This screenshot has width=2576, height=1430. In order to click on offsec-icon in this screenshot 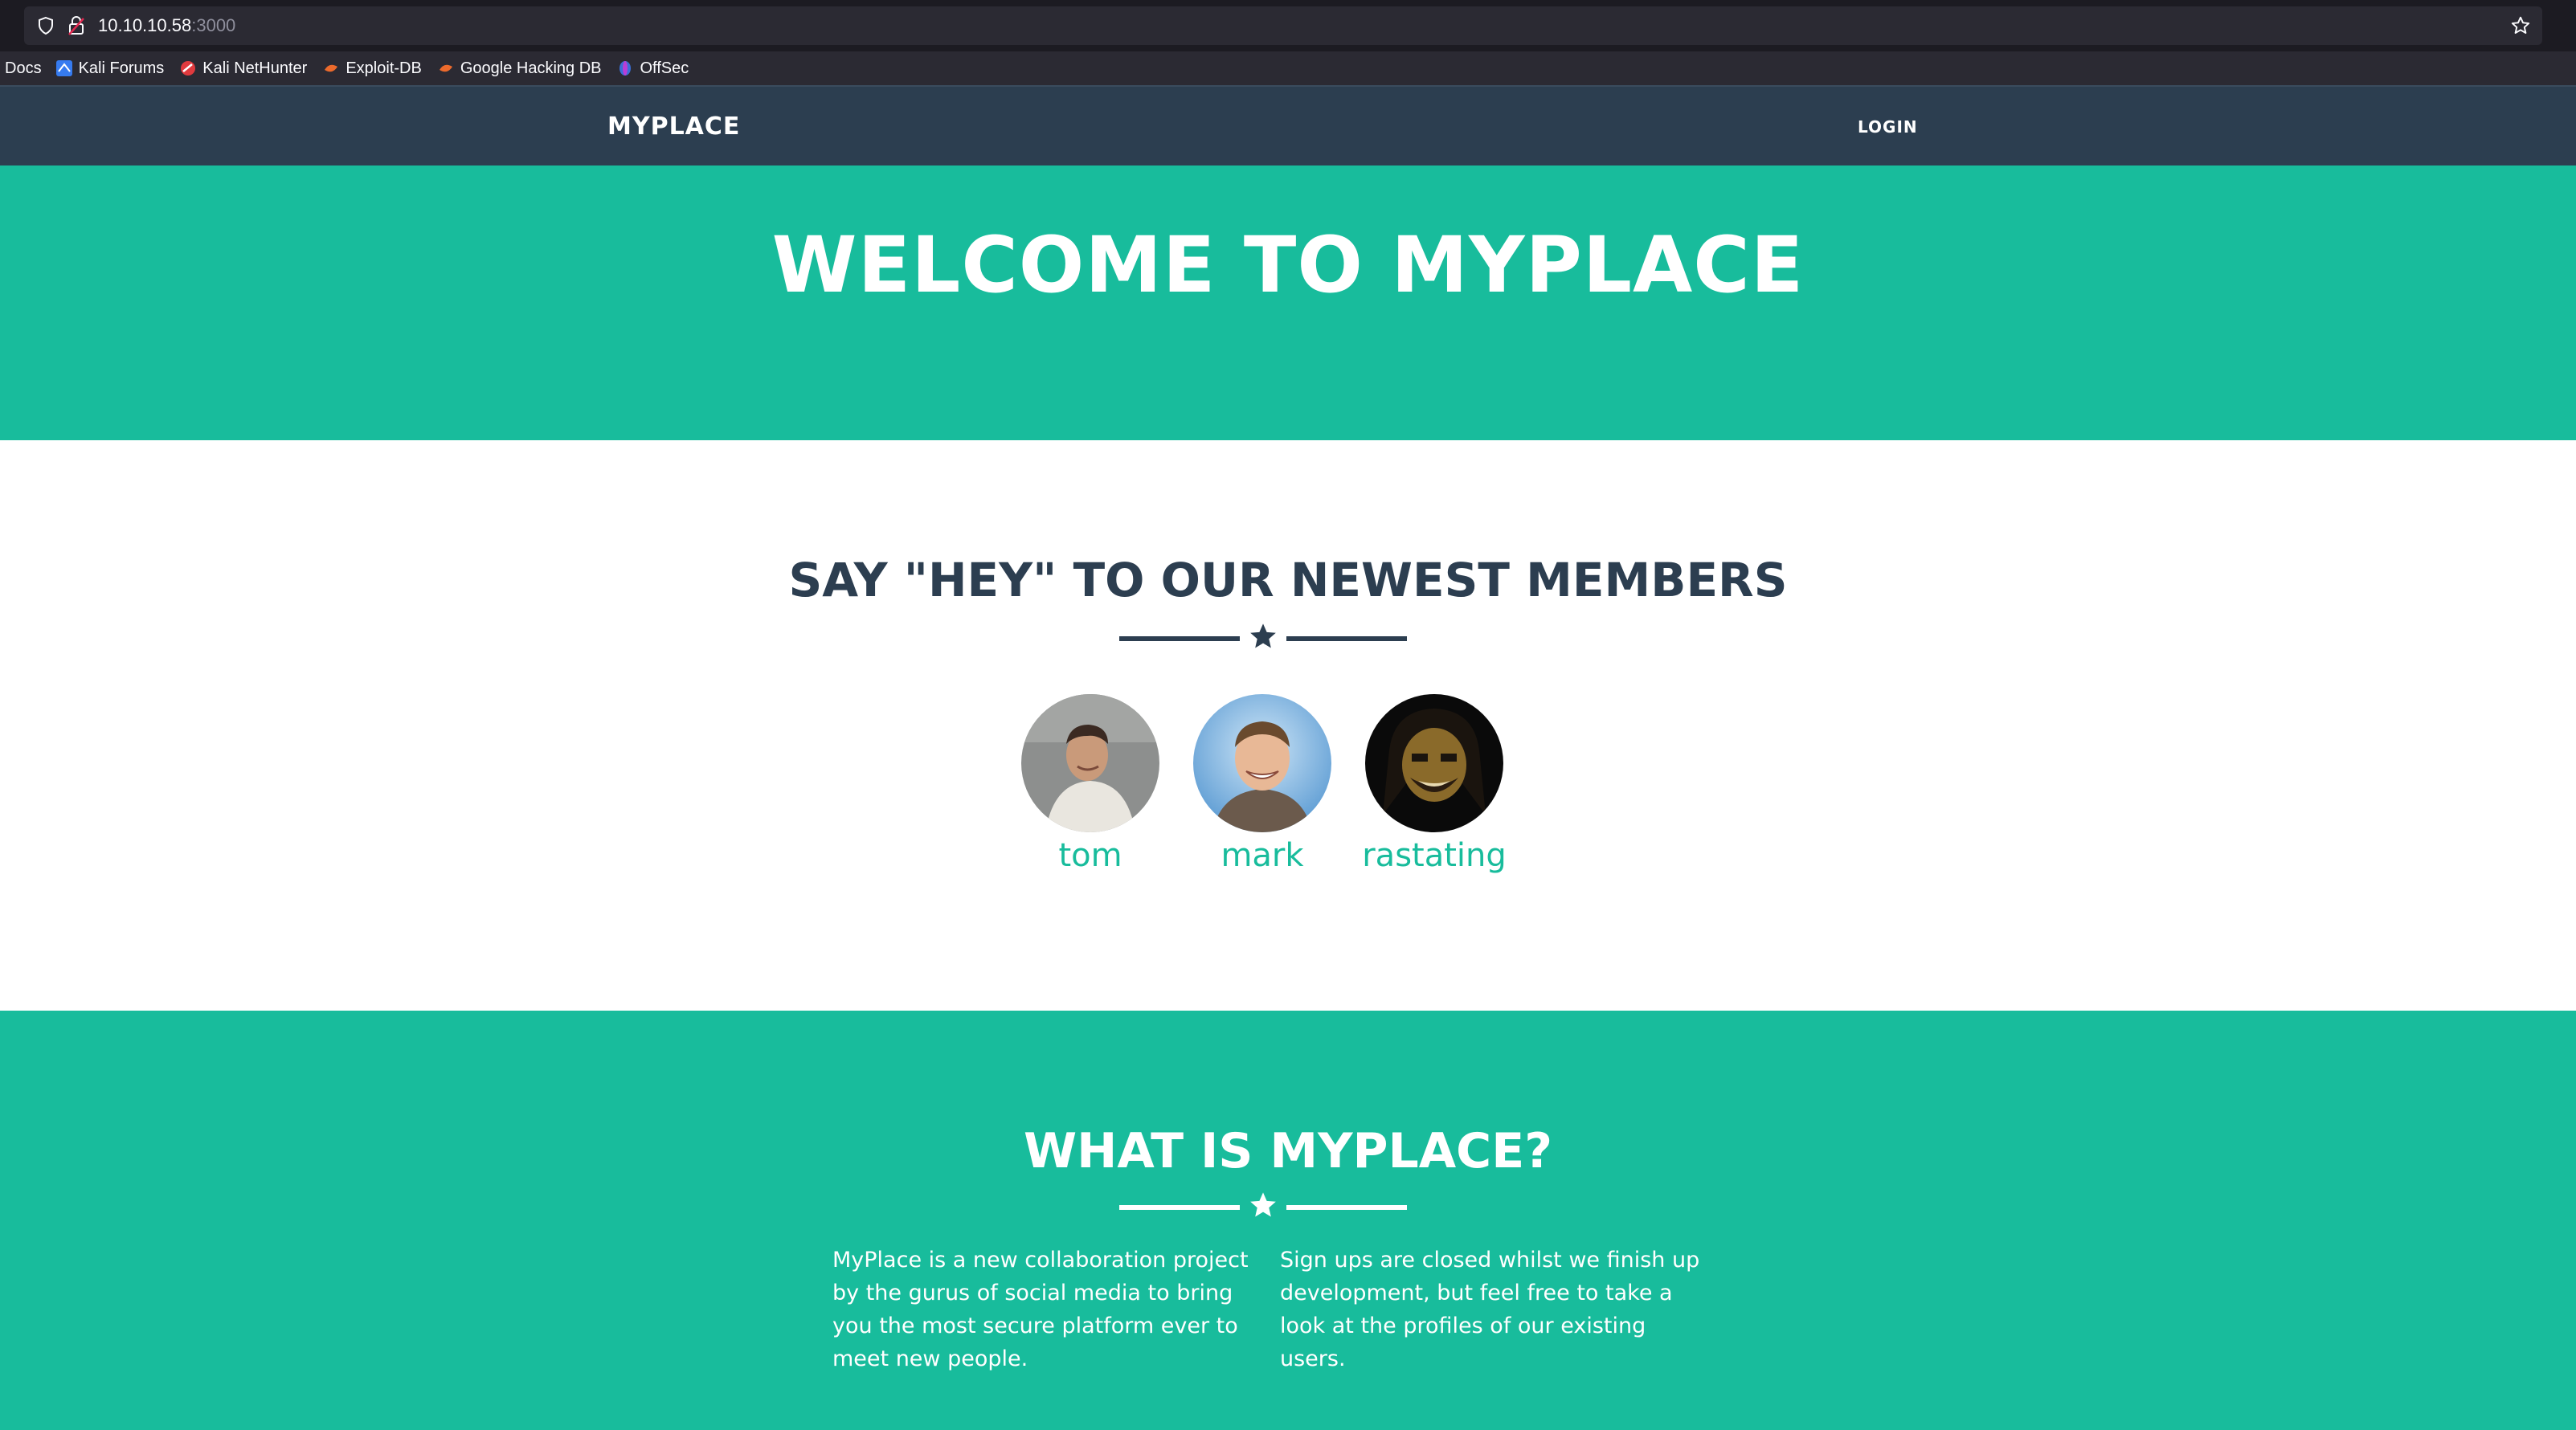, I will do `click(625, 68)`.